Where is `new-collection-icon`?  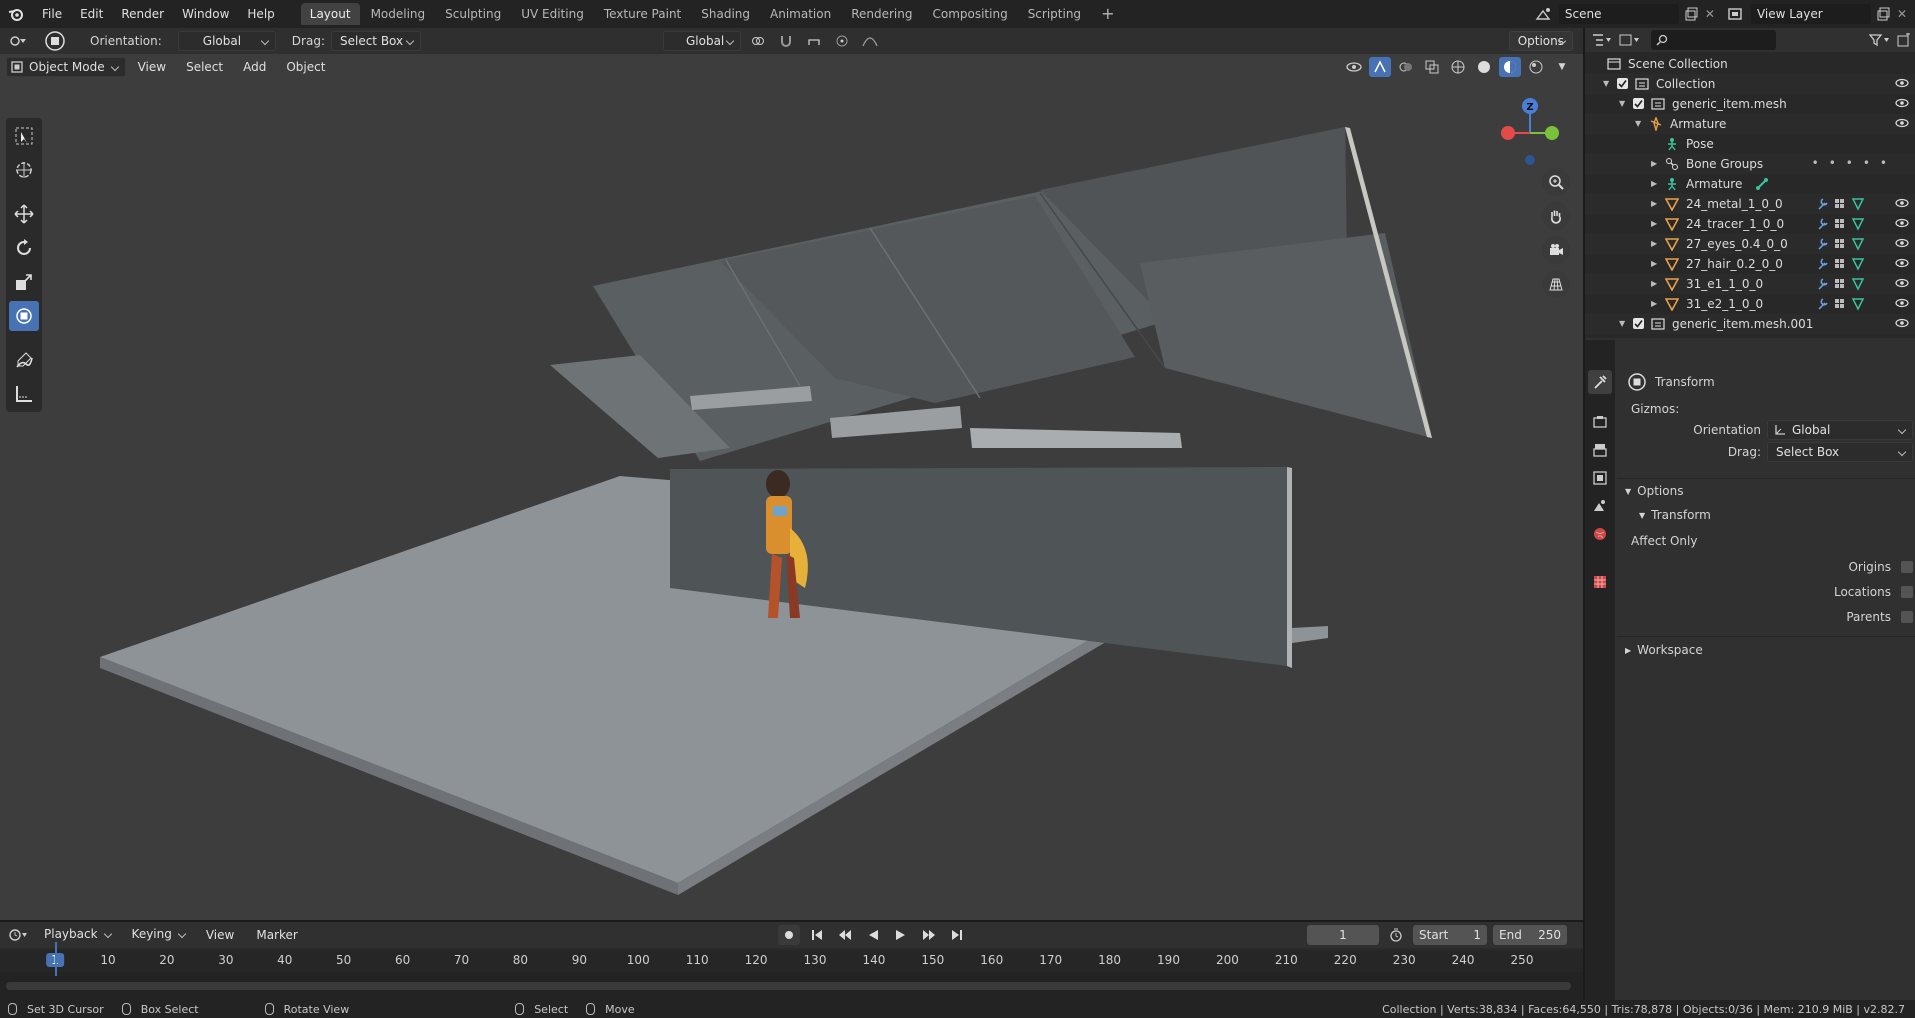 new-collection-icon is located at coordinates (1904, 40).